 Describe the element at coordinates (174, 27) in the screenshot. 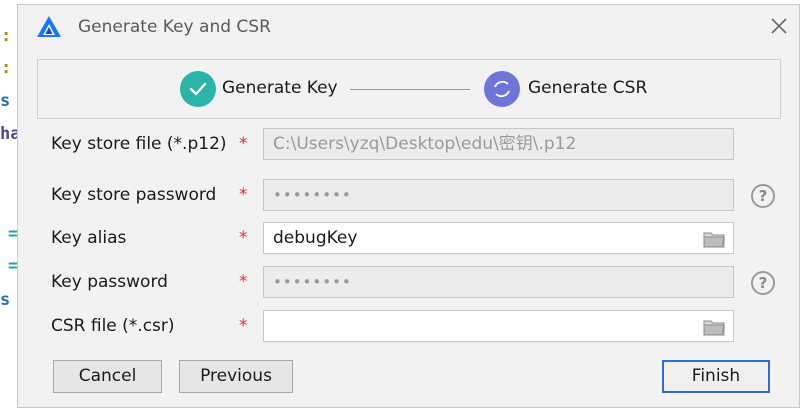

I see `dialog-title: Generate Key and CSR` at that location.